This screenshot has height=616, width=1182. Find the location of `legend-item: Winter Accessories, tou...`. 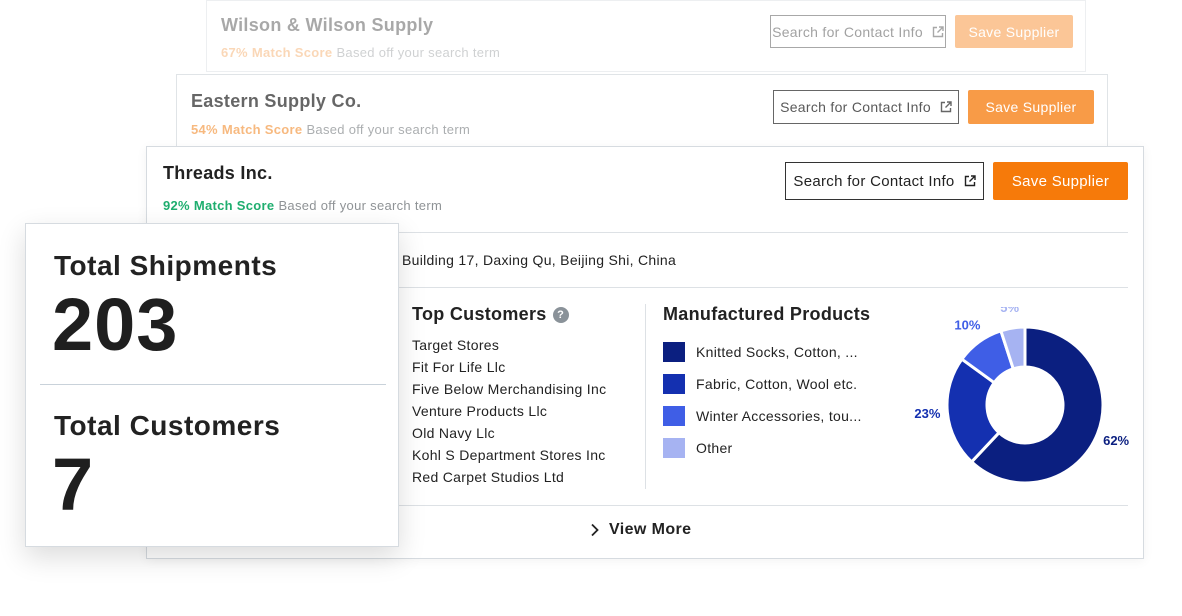

legend-item: Winter Accessories, tou... is located at coordinates (762, 416).